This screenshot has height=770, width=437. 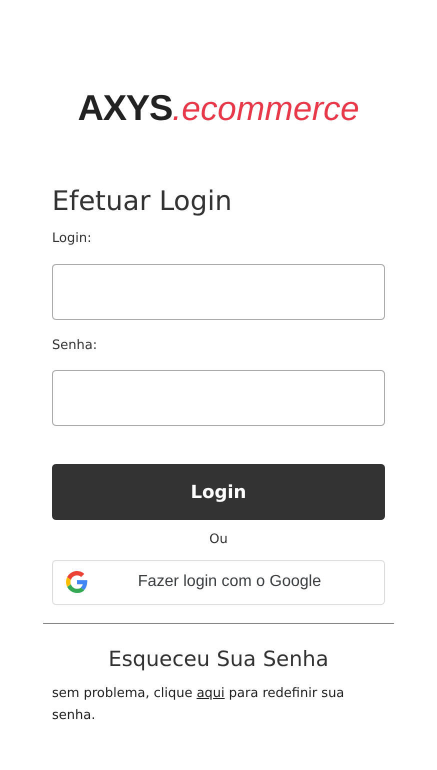 I want to click on field-label: Login:, so click(x=72, y=239).